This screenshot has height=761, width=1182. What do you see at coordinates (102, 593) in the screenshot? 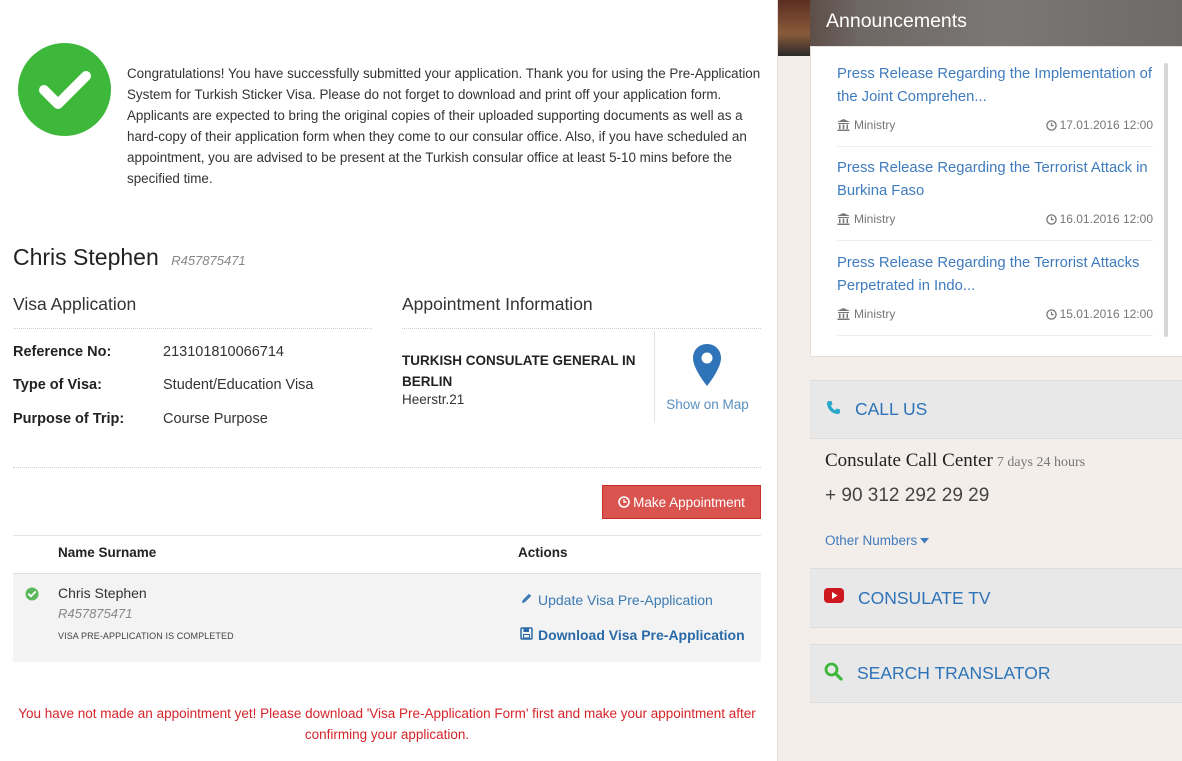
I see `row-name: Chris Stephen` at bounding box center [102, 593].